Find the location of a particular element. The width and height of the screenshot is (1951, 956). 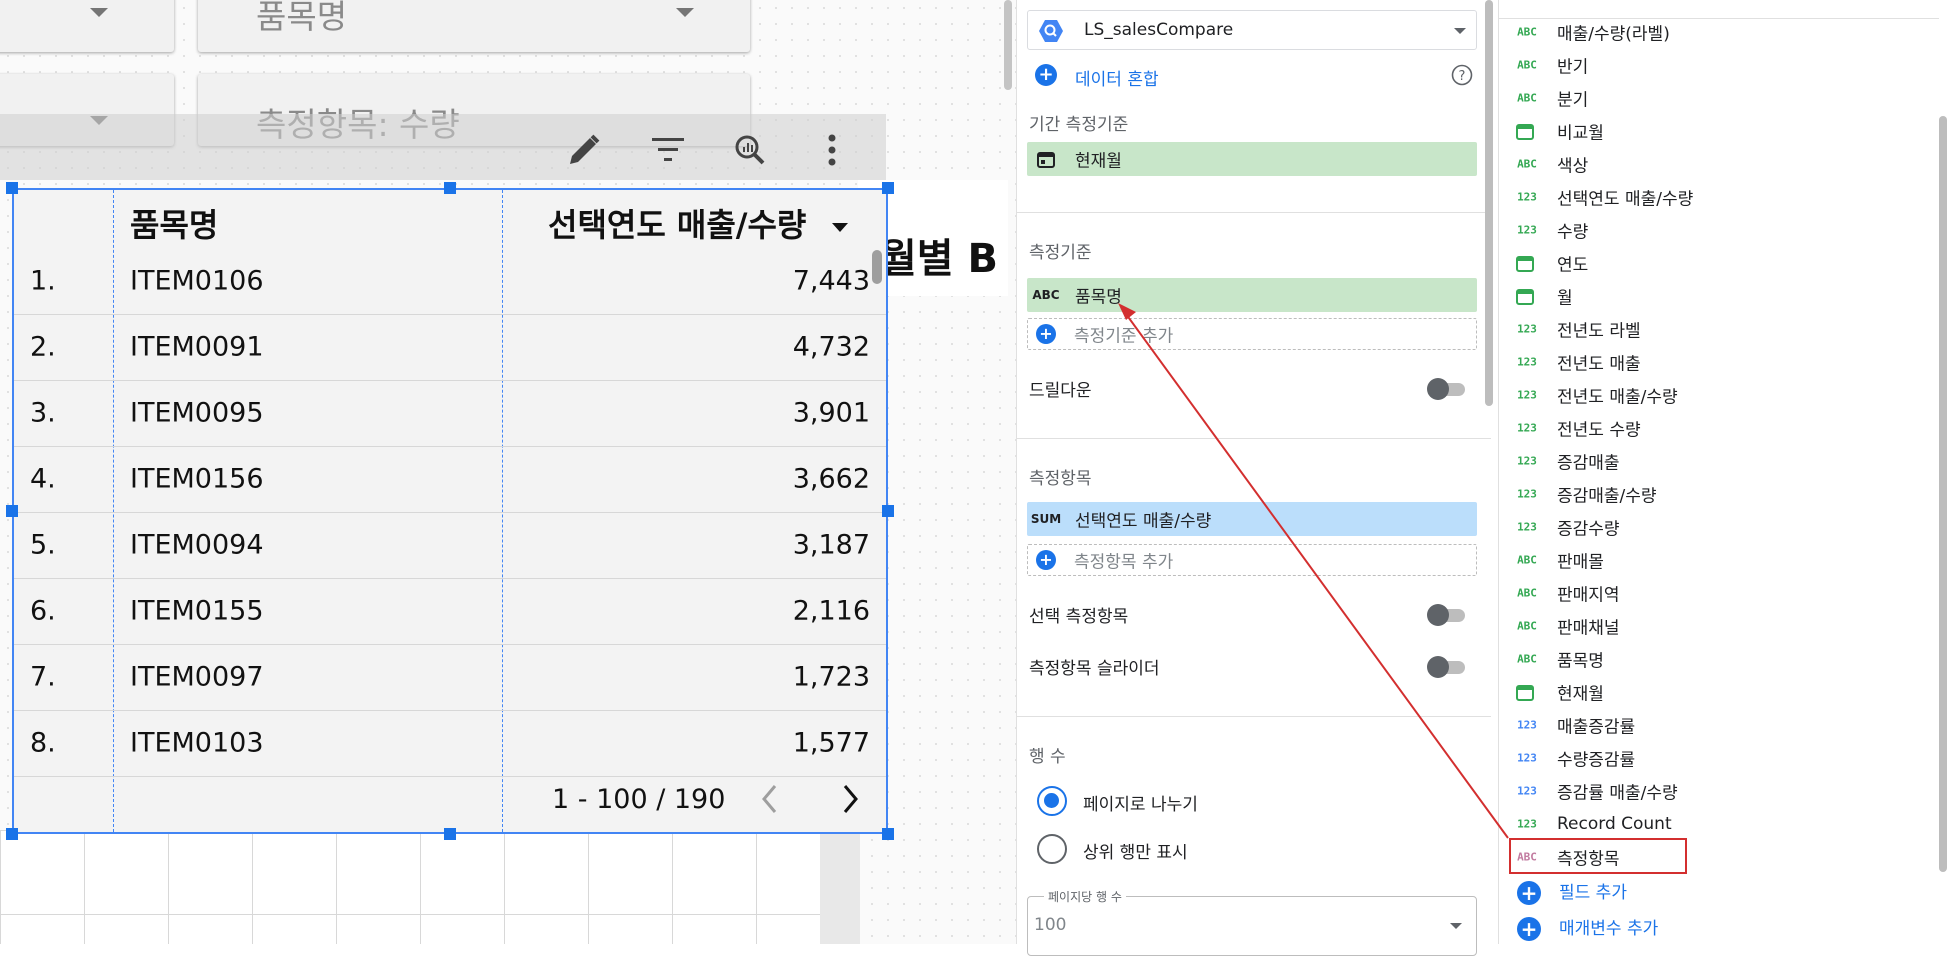

add-parameter-button: + 매개변수 추가 is located at coordinates (1587, 927).